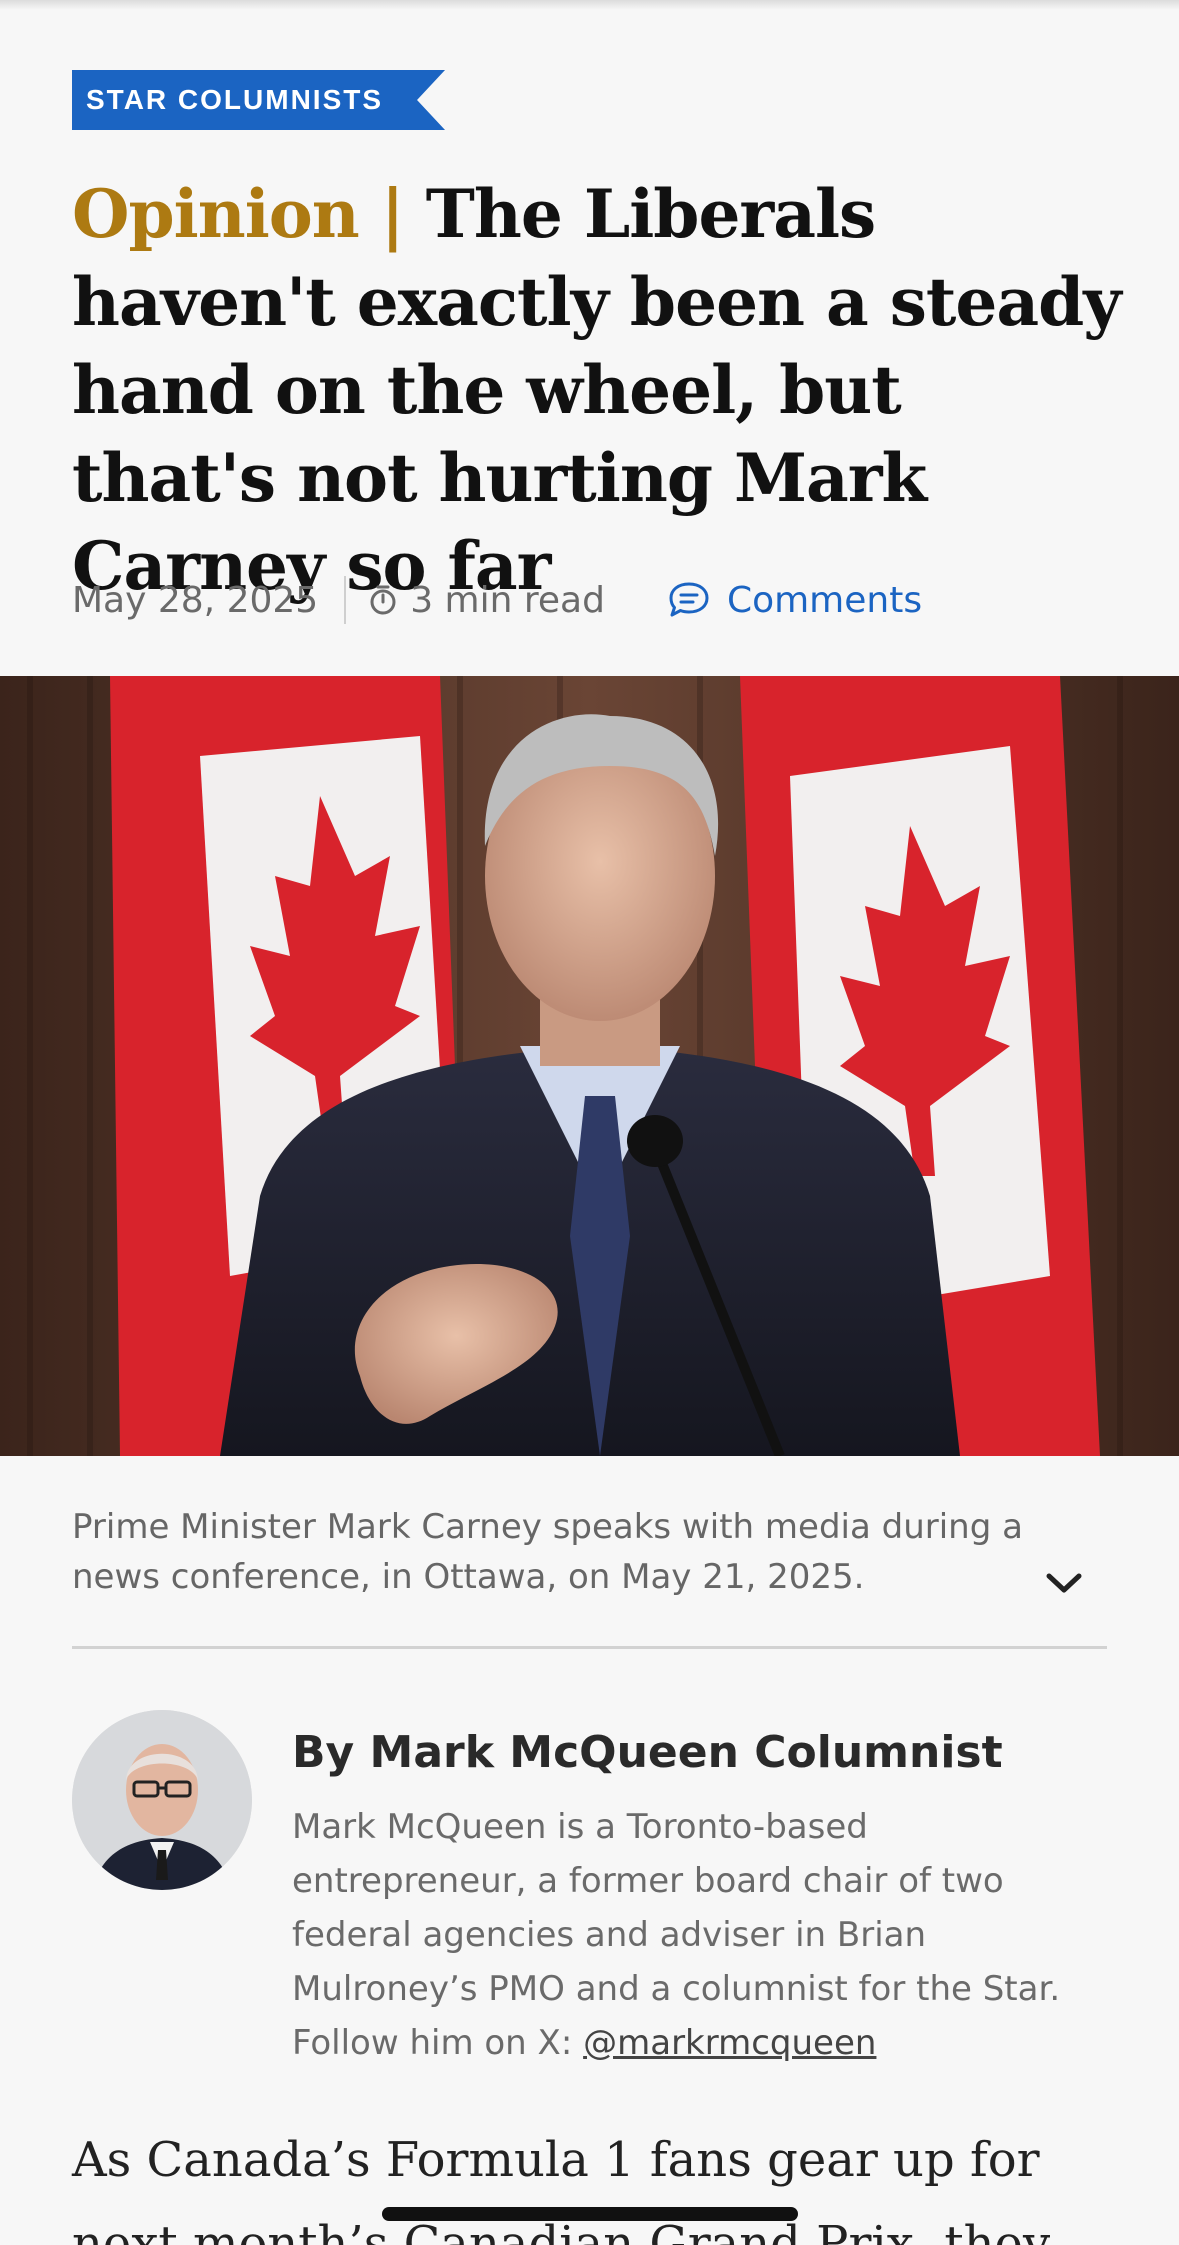 Image resolution: width=1179 pixels, height=2245 pixels. What do you see at coordinates (345, 600) in the screenshot?
I see `meta-divider` at bounding box center [345, 600].